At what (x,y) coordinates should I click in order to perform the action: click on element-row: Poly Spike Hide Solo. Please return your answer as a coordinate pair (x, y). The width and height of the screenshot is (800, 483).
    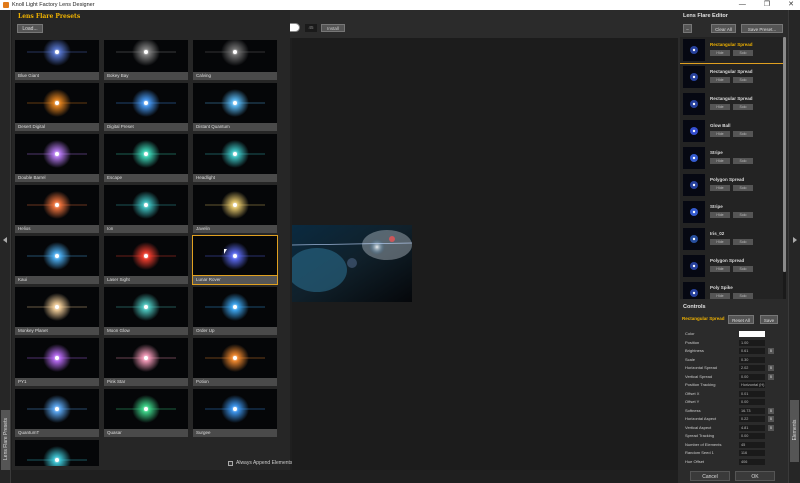
    Looking at the image, I should click on (731, 289).